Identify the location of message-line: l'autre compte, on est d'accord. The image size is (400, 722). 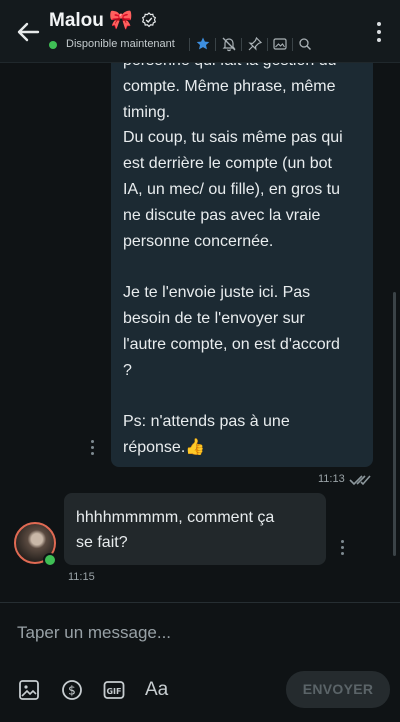
(231, 344).